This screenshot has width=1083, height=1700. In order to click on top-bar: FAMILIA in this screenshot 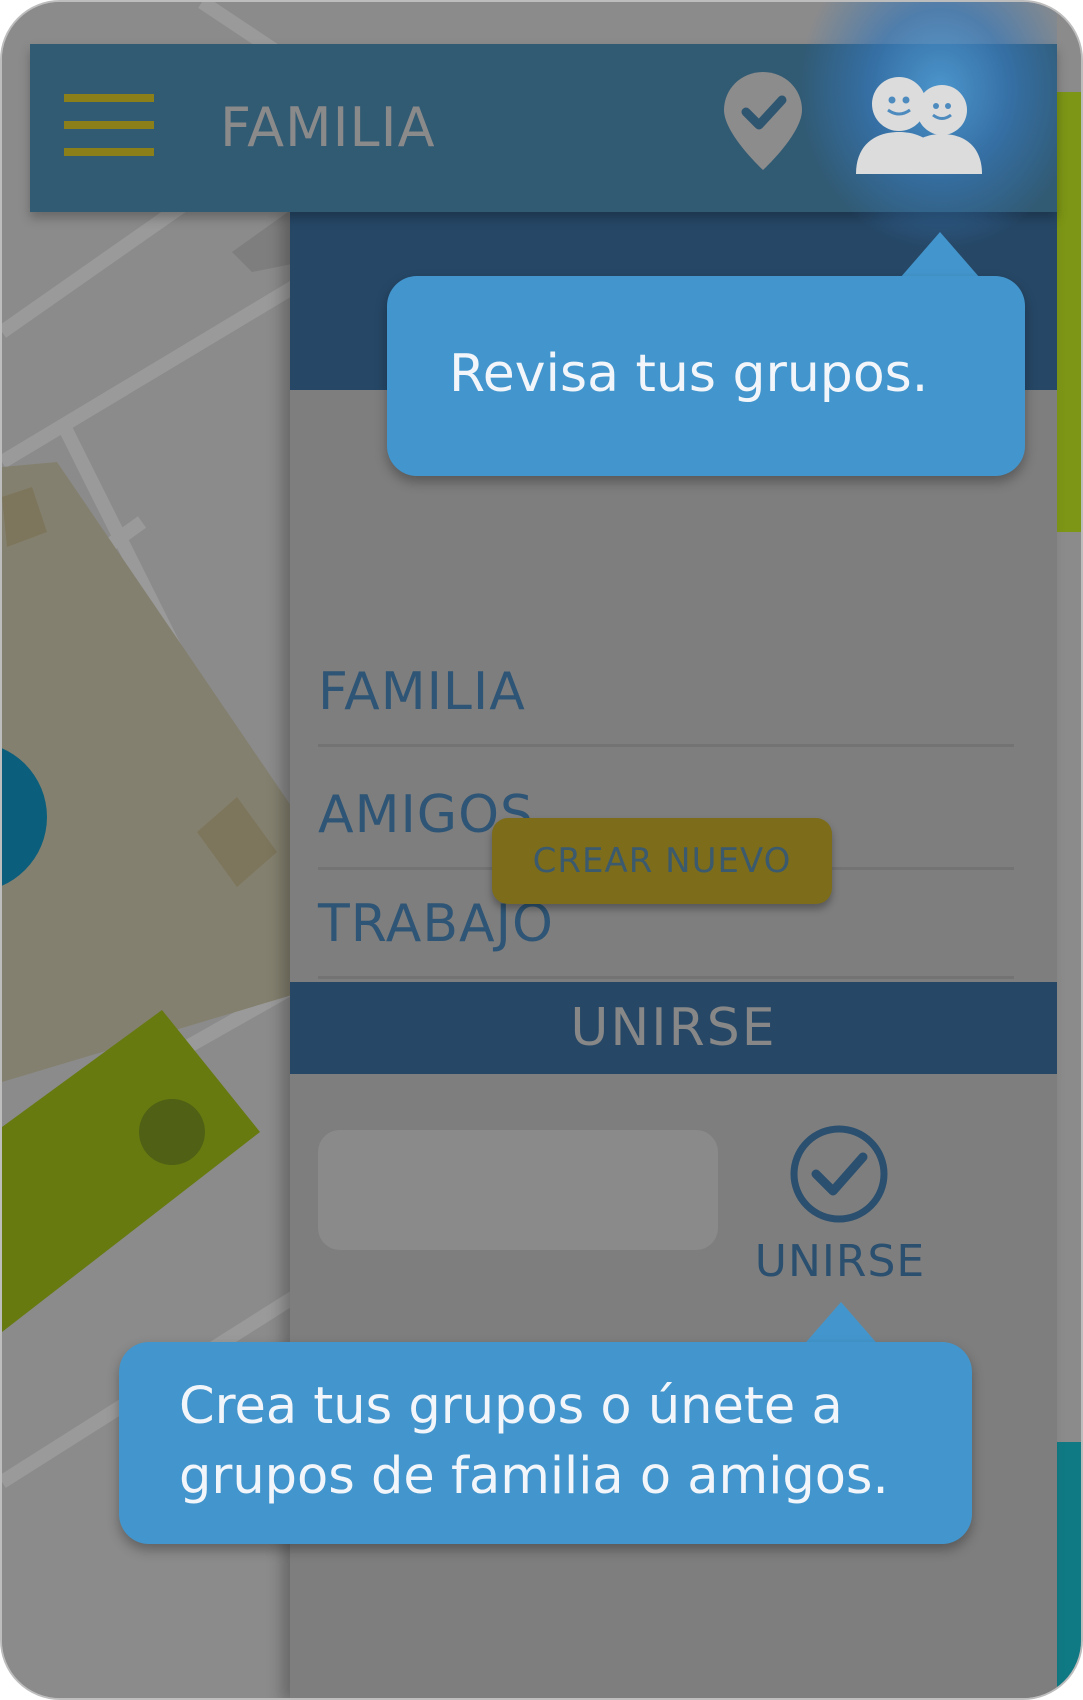, I will do `click(543, 127)`.